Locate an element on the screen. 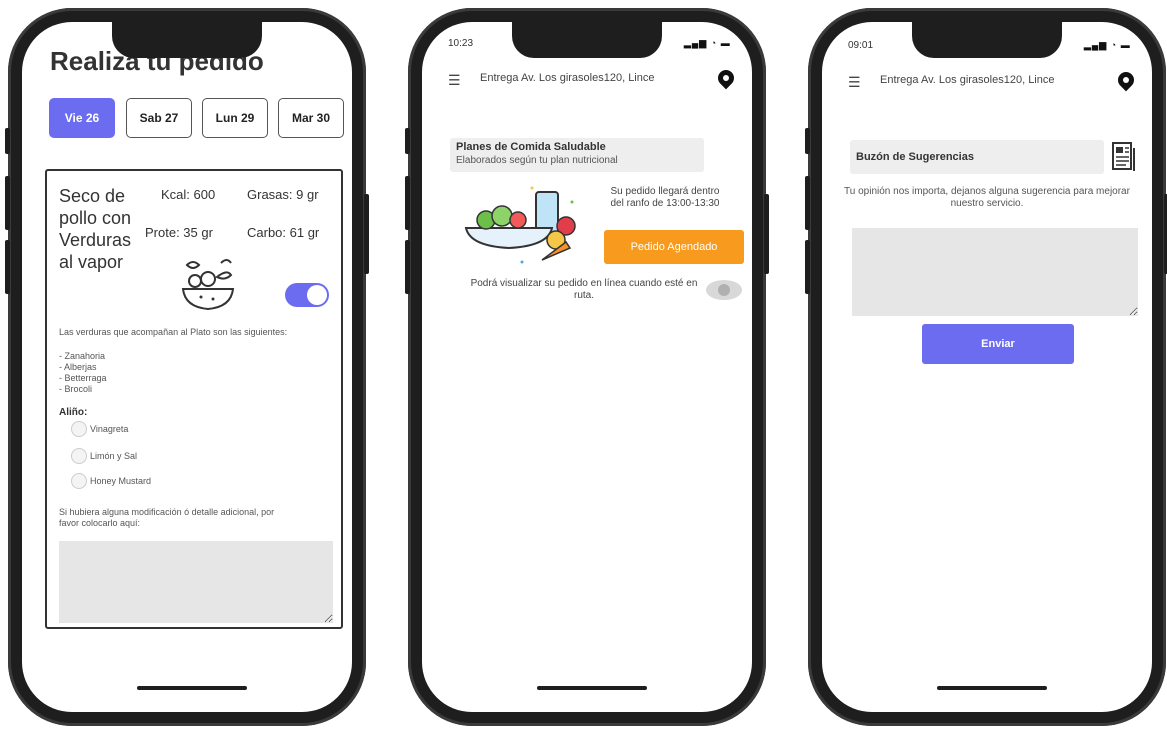  dressing-label: Aliño: is located at coordinates (73, 412).